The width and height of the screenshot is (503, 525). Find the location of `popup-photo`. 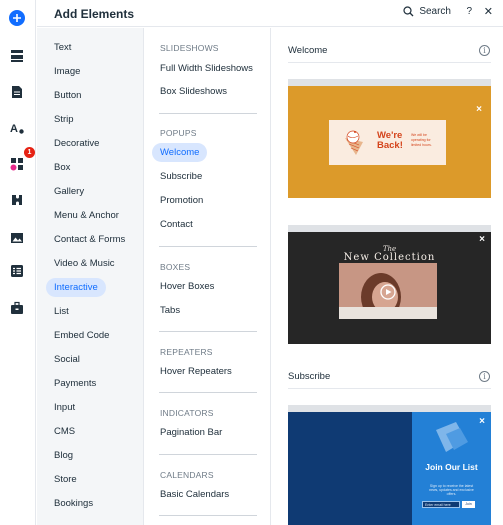

popup-photo is located at coordinates (388, 292).